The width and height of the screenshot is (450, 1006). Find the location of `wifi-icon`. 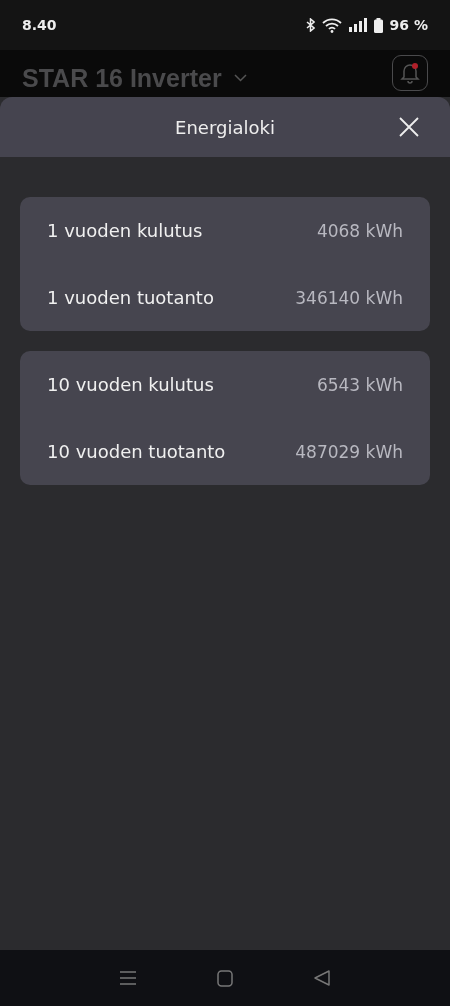

wifi-icon is located at coordinates (331, 25).